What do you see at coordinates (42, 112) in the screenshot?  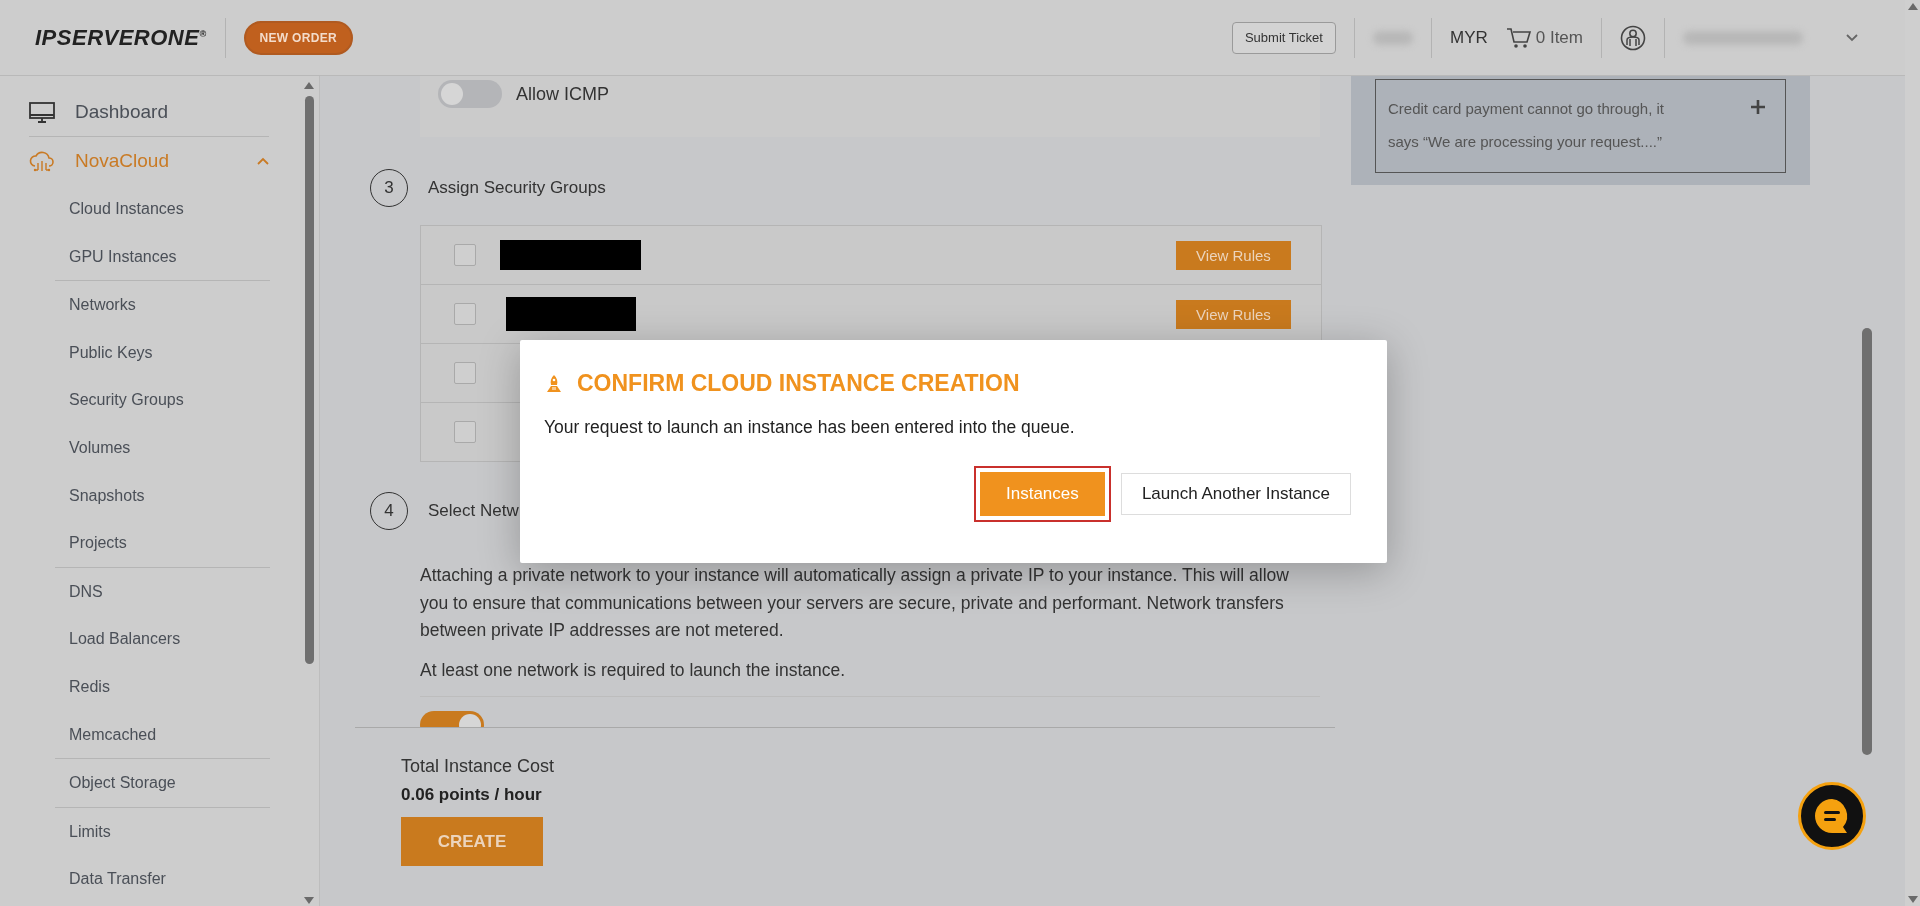 I see `monitor-icon` at bounding box center [42, 112].